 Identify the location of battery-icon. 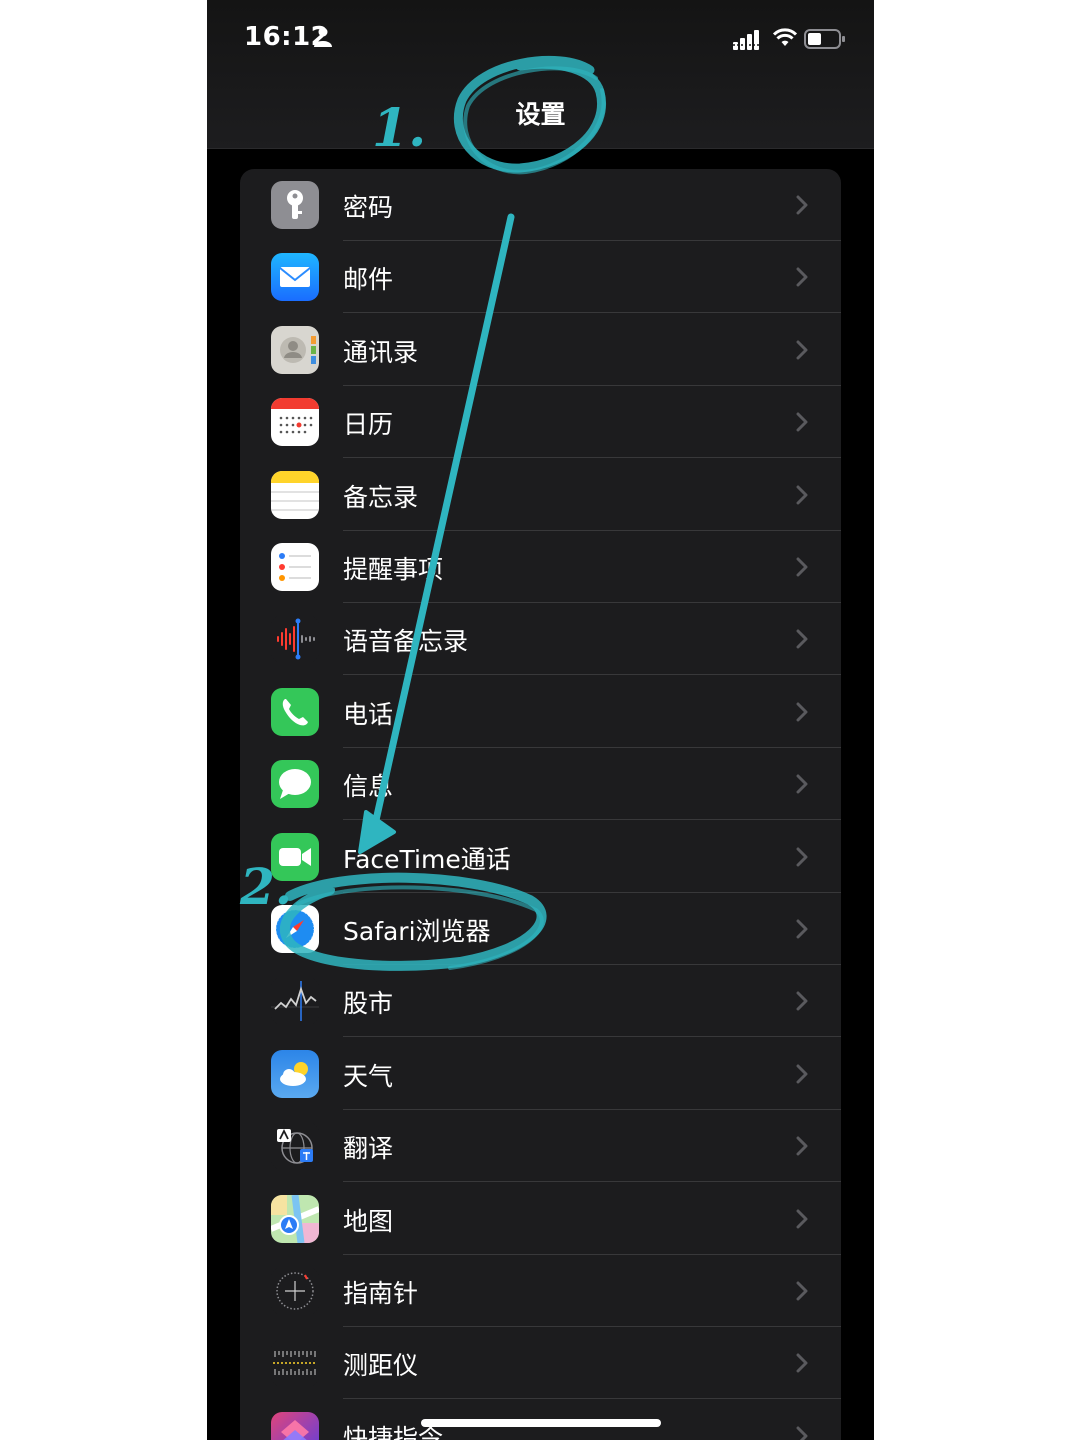
(825, 41).